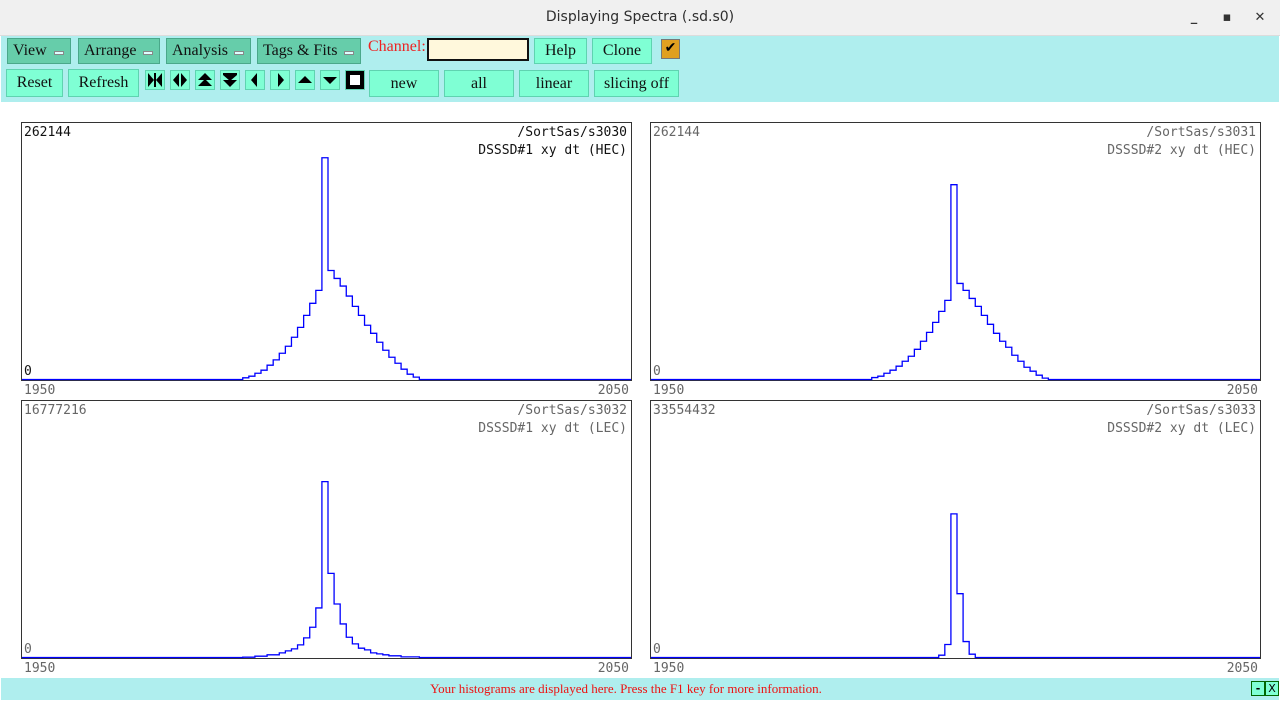  Describe the element at coordinates (1227, 18) in the screenshot. I see `maximize-icon: ▪` at that location.